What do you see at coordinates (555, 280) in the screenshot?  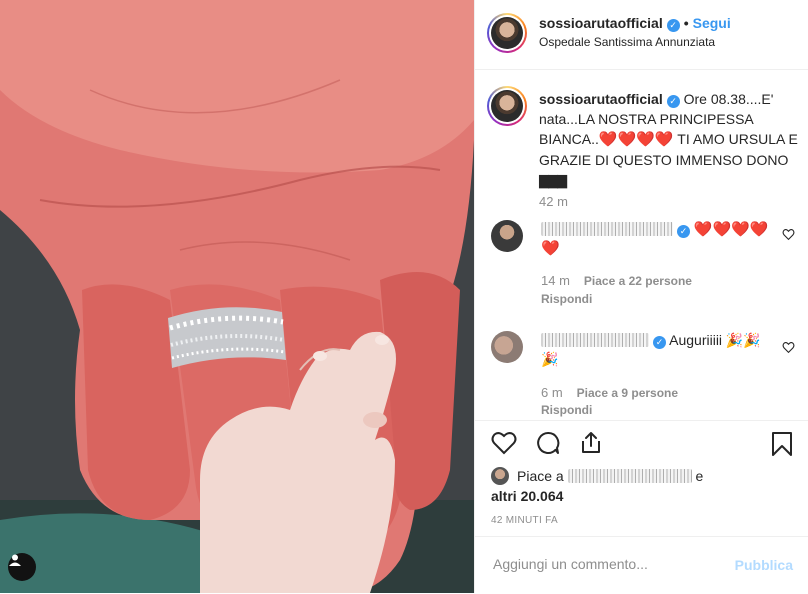 I see `comment-time: 14 m` at bounding box center [555, 280].